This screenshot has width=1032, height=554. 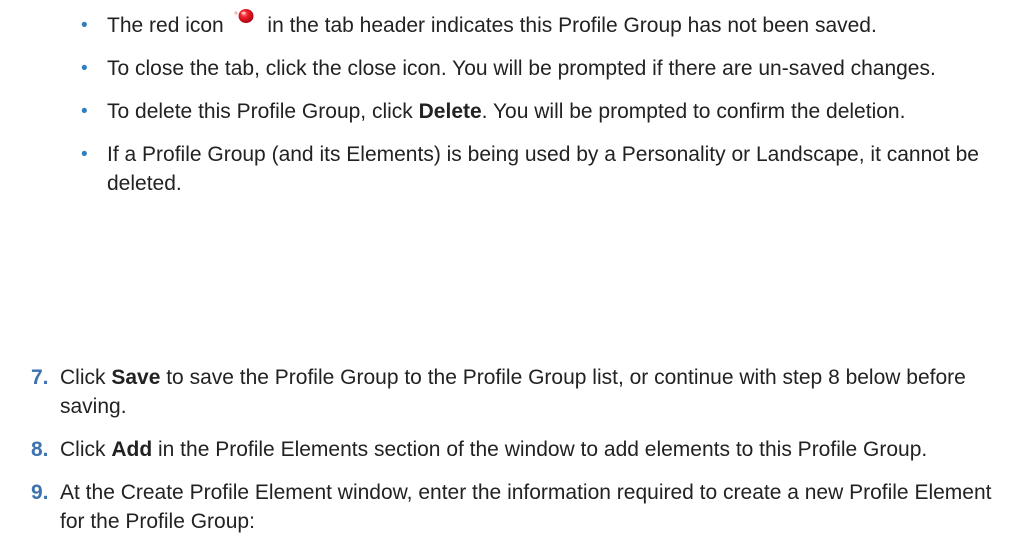 I want to click on step-number: 8., so click(x=40, y=449).